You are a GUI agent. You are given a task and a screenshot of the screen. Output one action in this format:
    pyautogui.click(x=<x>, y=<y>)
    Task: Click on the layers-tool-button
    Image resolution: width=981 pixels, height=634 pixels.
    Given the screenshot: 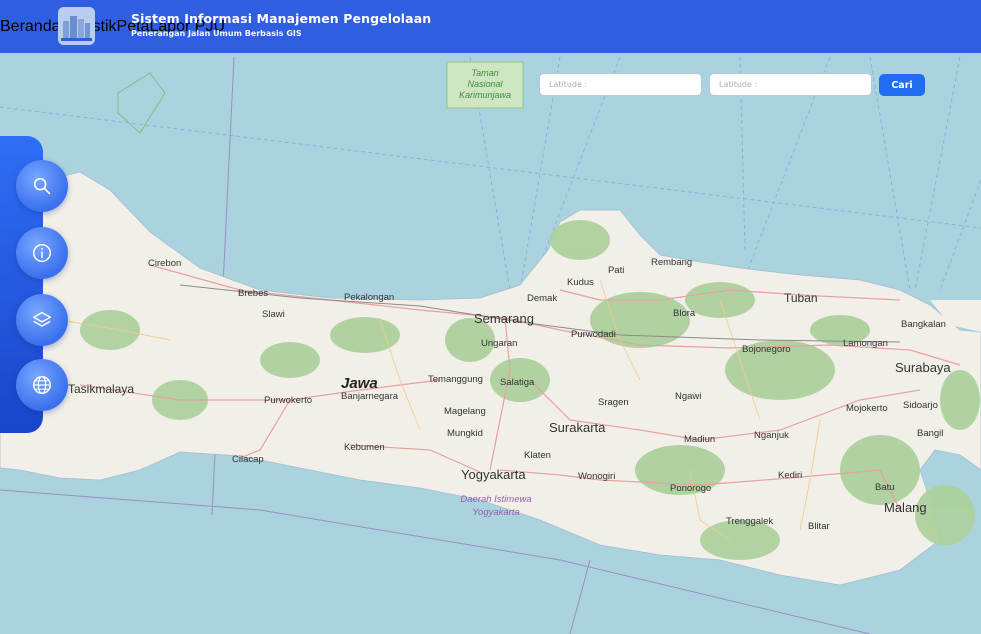 What is the action you would take?
    pyautogui.click(x=42, y=320)
    